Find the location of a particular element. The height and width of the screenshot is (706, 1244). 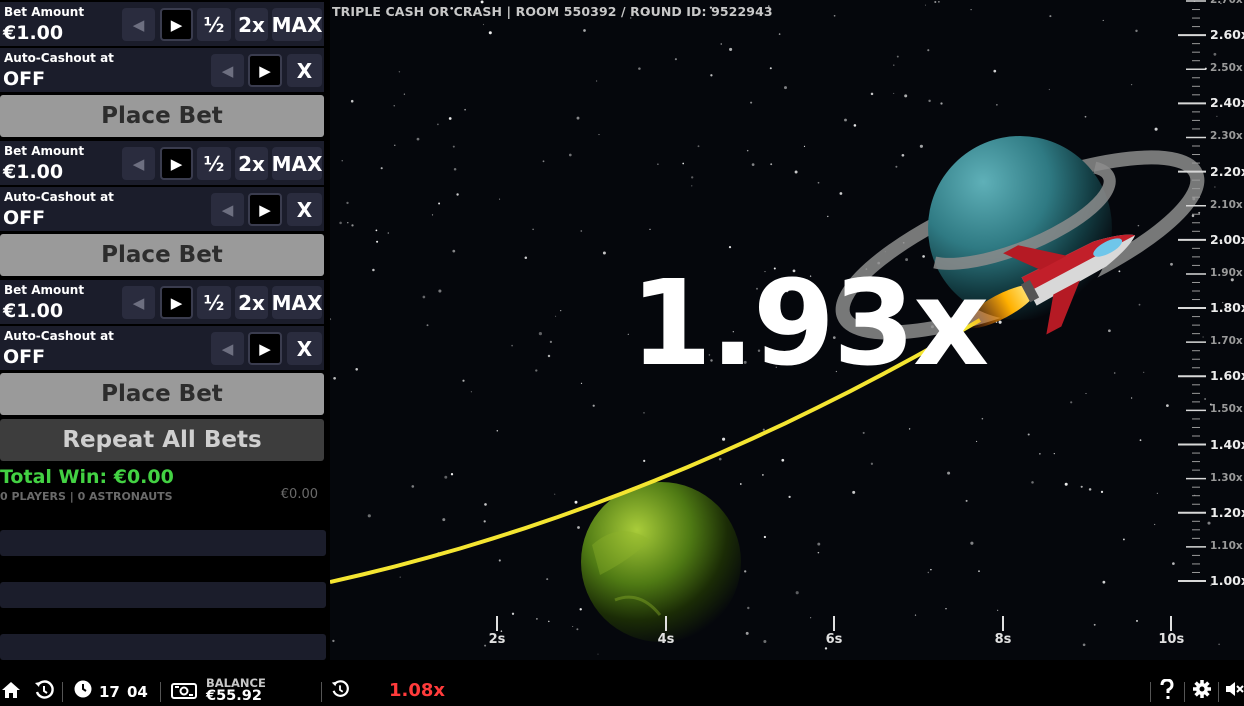

y-axis-tick-label: 2.40x is located at coordinates (1227, 103).